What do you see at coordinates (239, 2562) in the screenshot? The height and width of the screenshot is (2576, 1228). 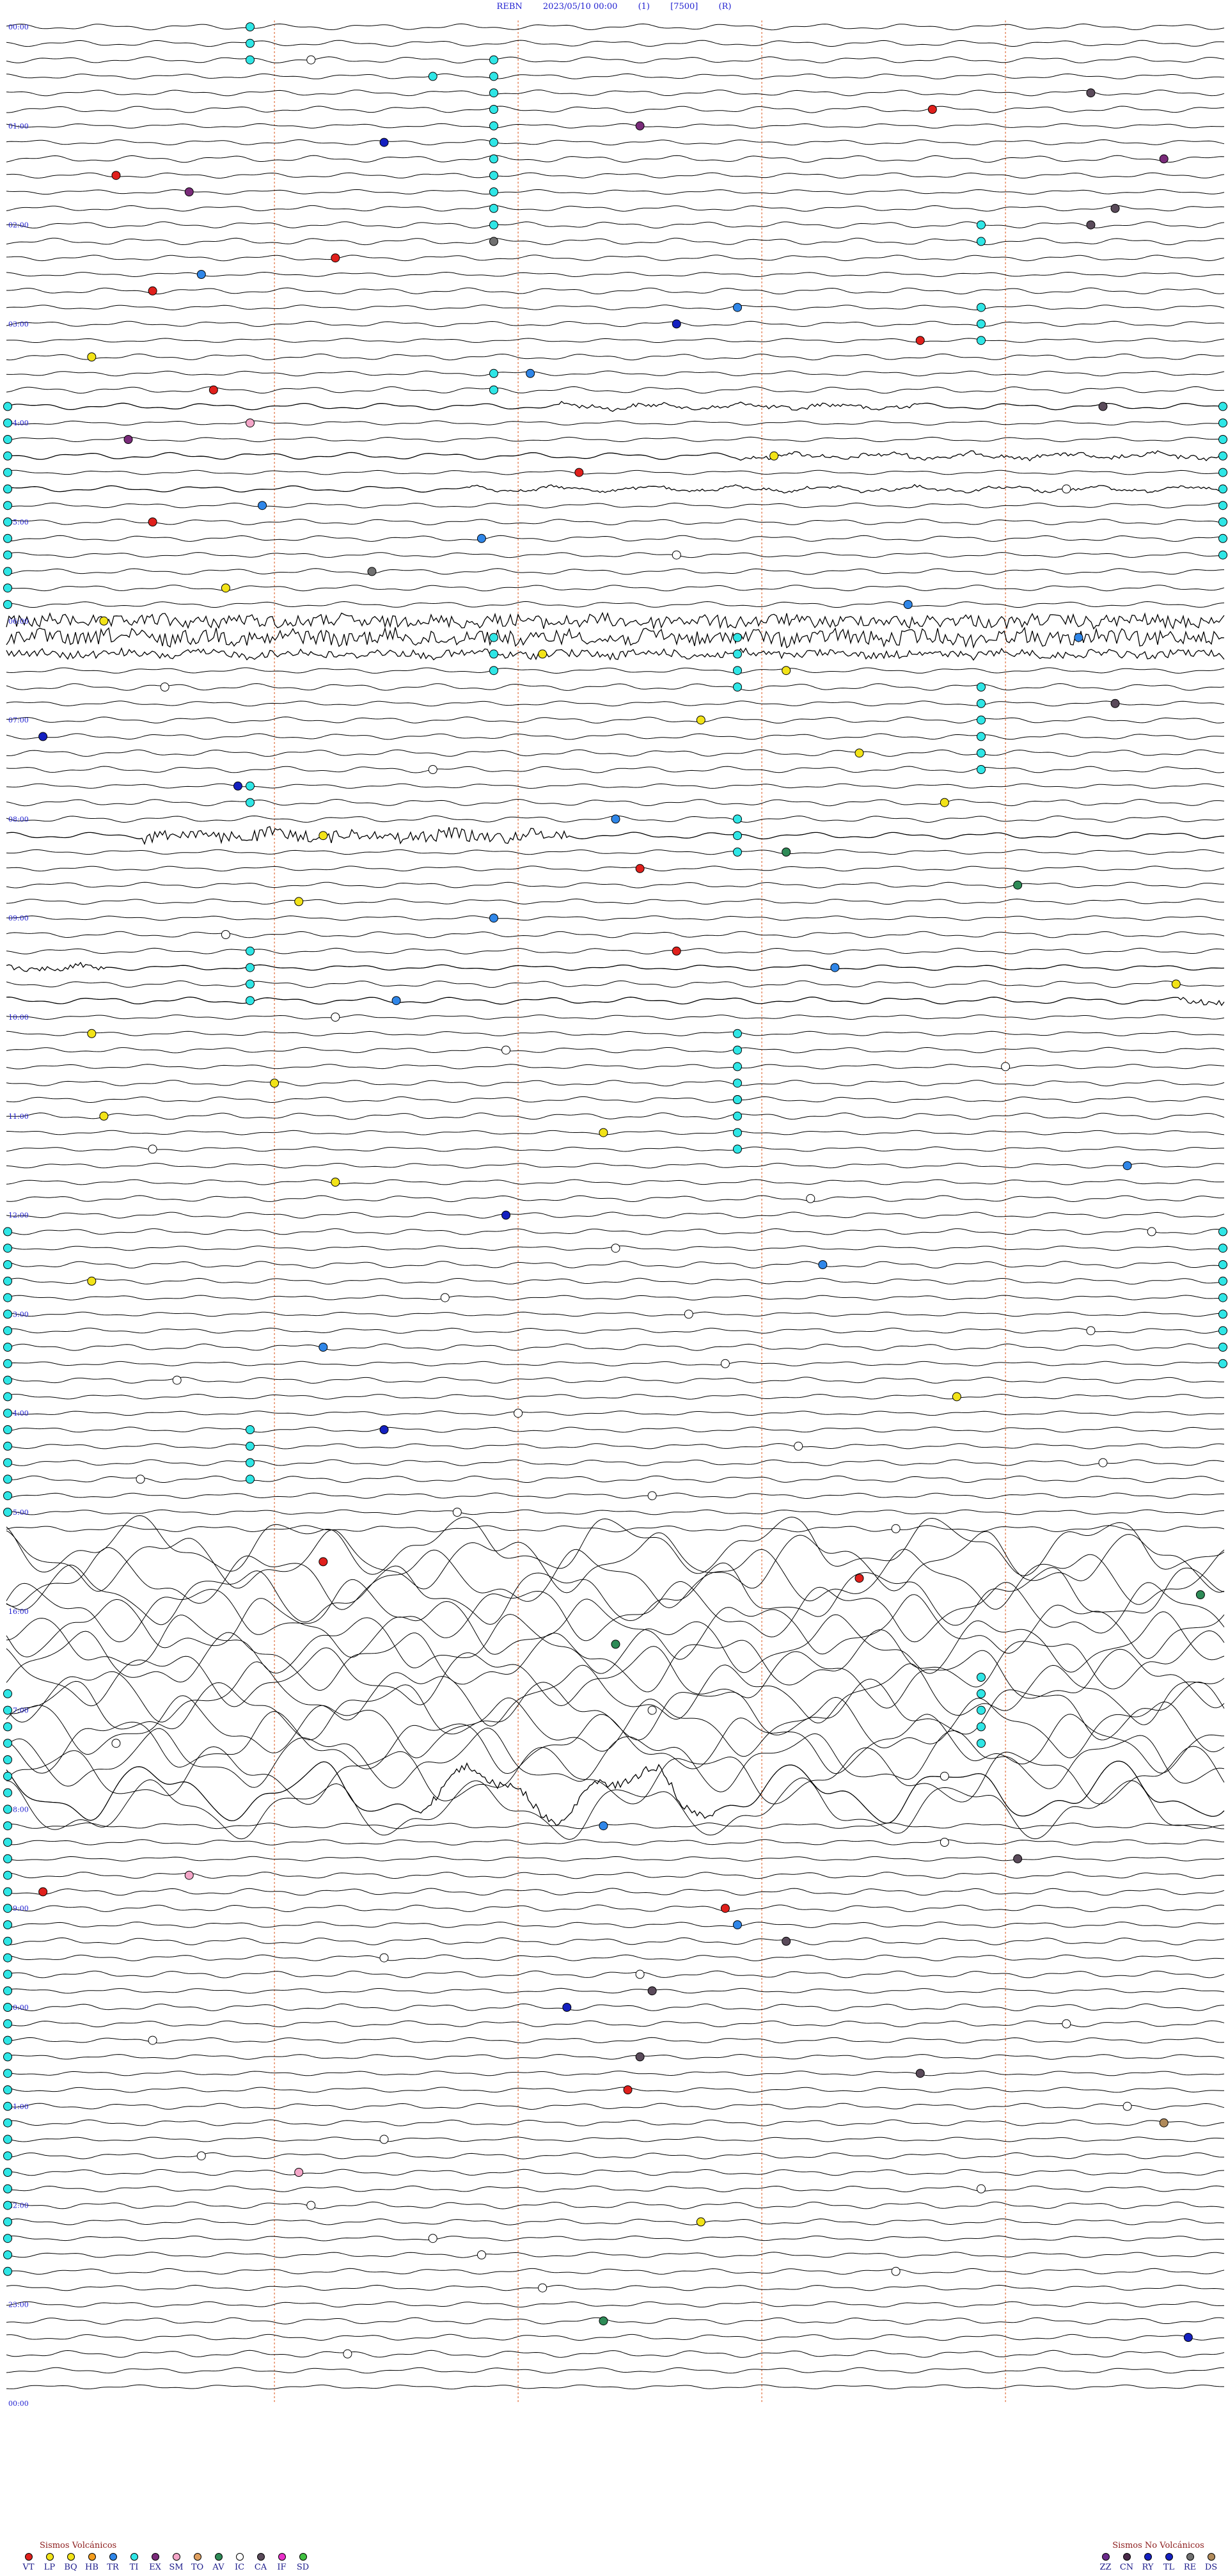 I see `legend-volcanic-ic: IC` at bounding box center [239, 2562].